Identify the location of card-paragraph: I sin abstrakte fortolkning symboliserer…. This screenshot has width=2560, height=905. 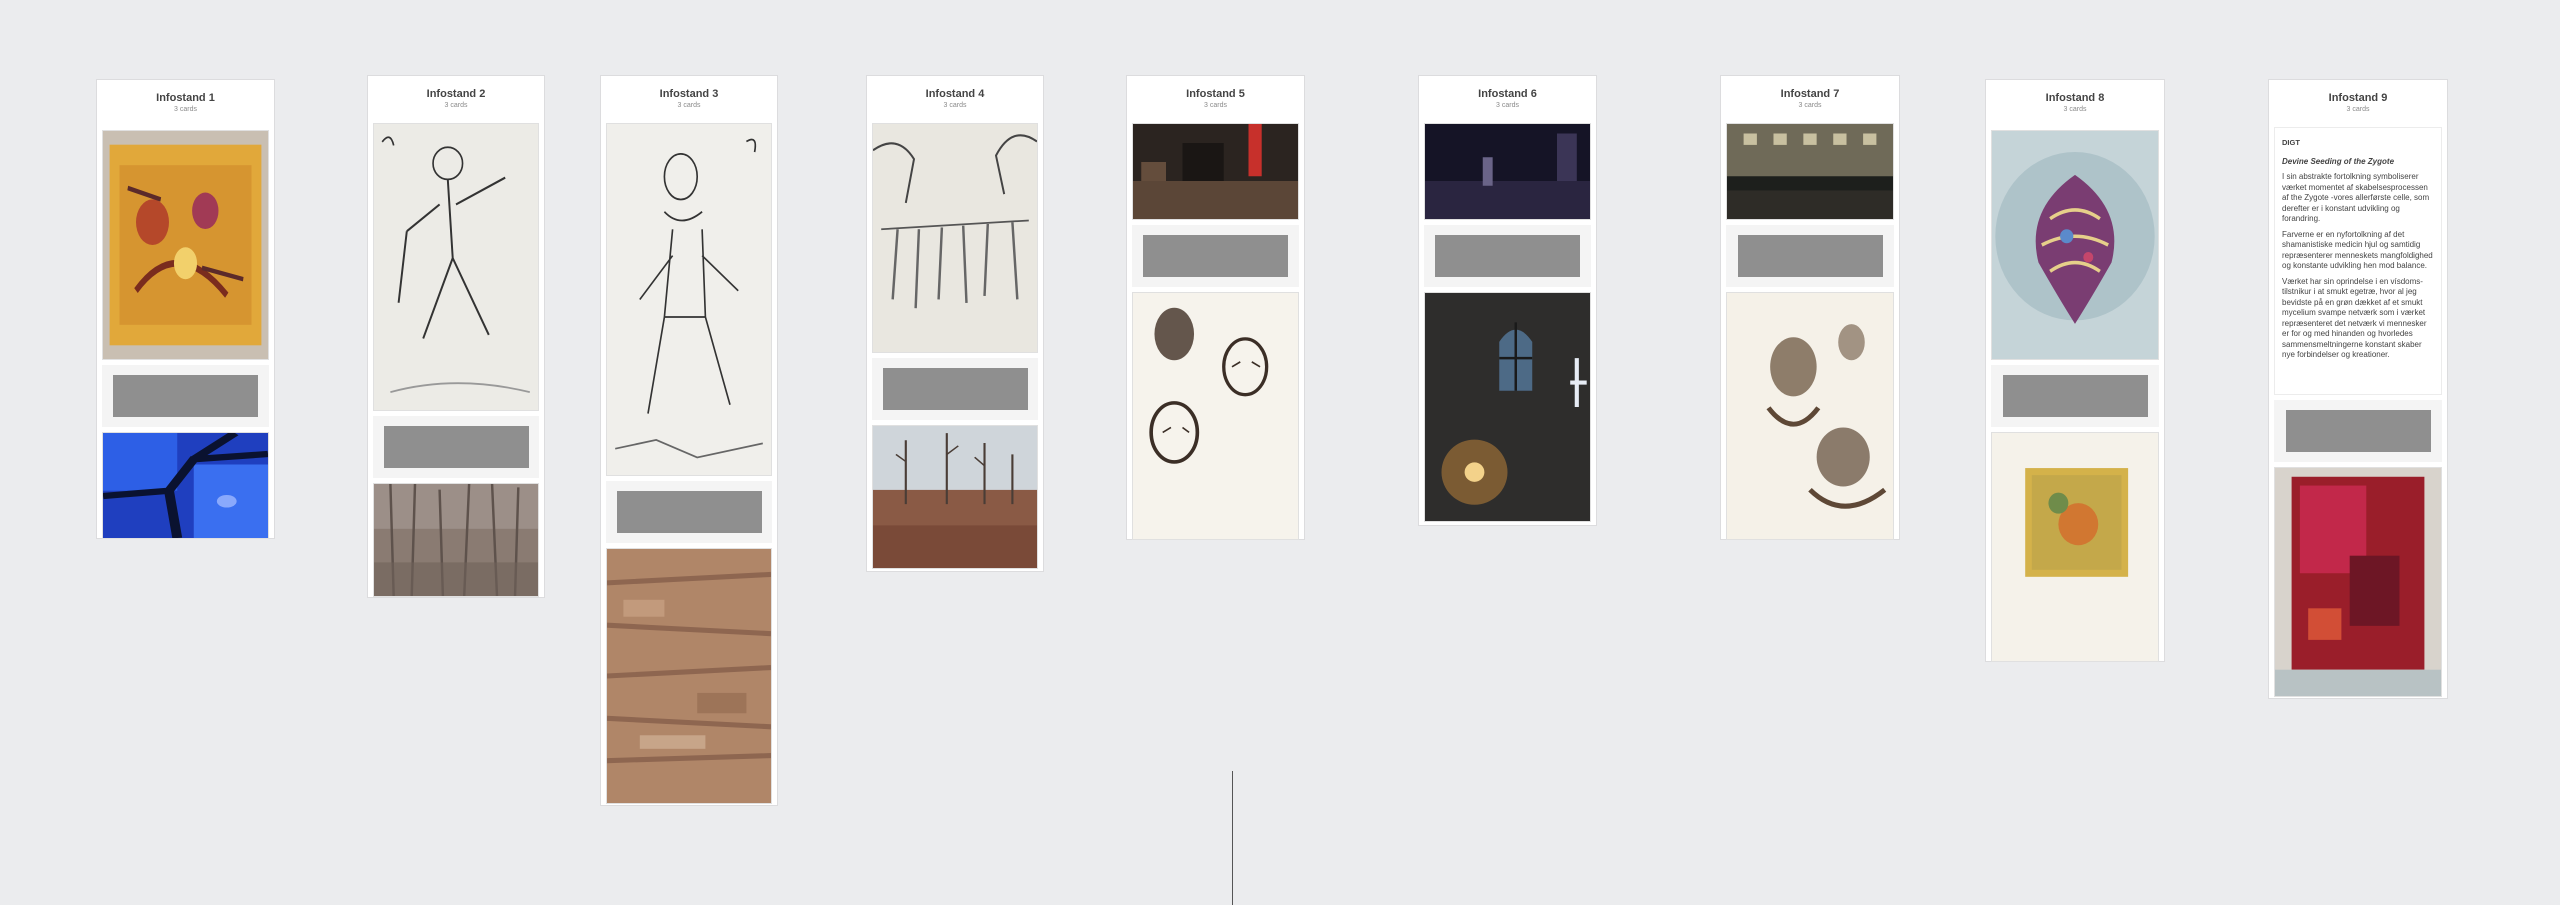
(2356, 197).